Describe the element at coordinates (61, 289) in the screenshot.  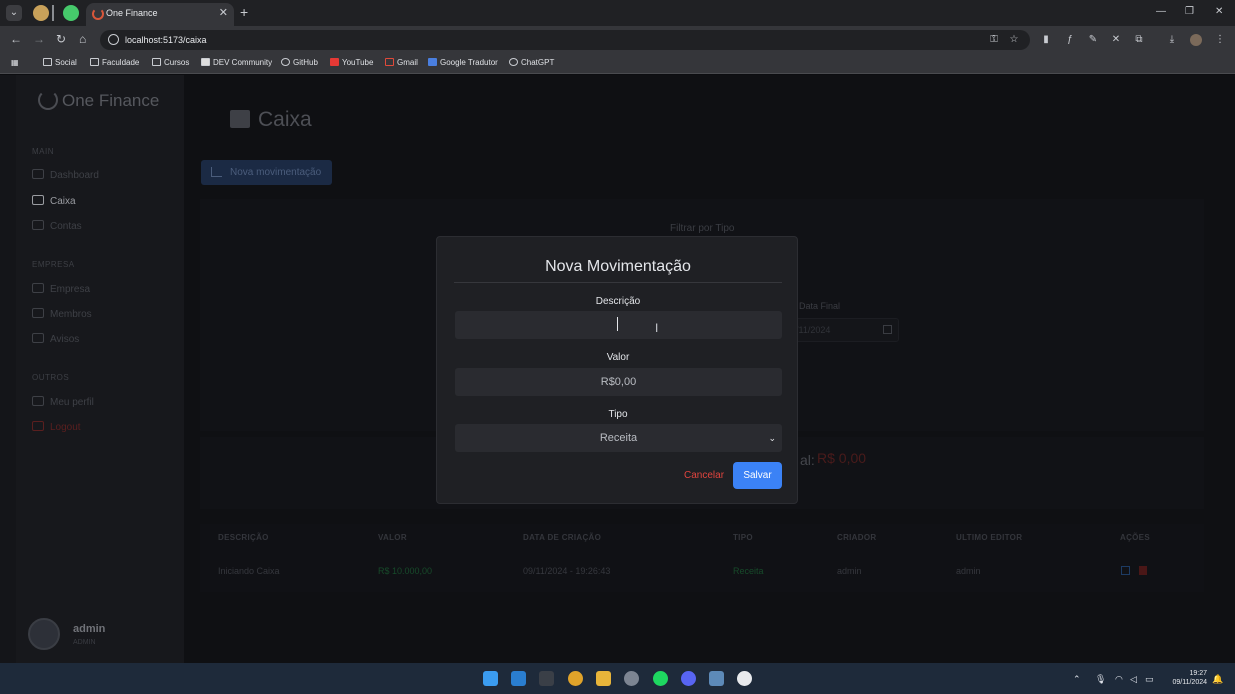
I see `sidebar-item-empresa: Empresa` at that location.